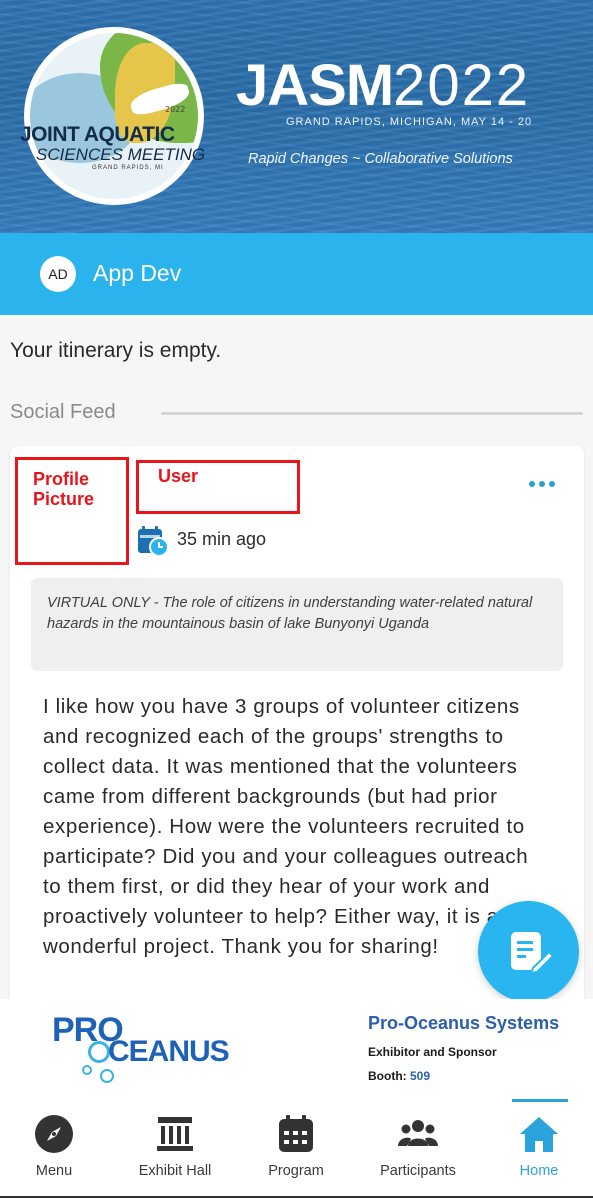  What do you see at coordinates (464, 1023) in the screenshot?
I see `sponsor-name: Pro-Oceanus Systems` at bounding box center [464, 1023].